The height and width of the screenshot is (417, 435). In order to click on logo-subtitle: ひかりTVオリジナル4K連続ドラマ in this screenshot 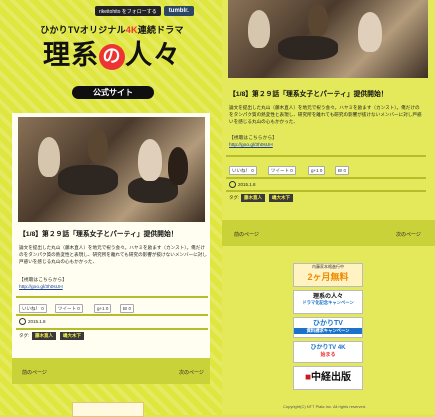, I will do `click(112, 30)`.